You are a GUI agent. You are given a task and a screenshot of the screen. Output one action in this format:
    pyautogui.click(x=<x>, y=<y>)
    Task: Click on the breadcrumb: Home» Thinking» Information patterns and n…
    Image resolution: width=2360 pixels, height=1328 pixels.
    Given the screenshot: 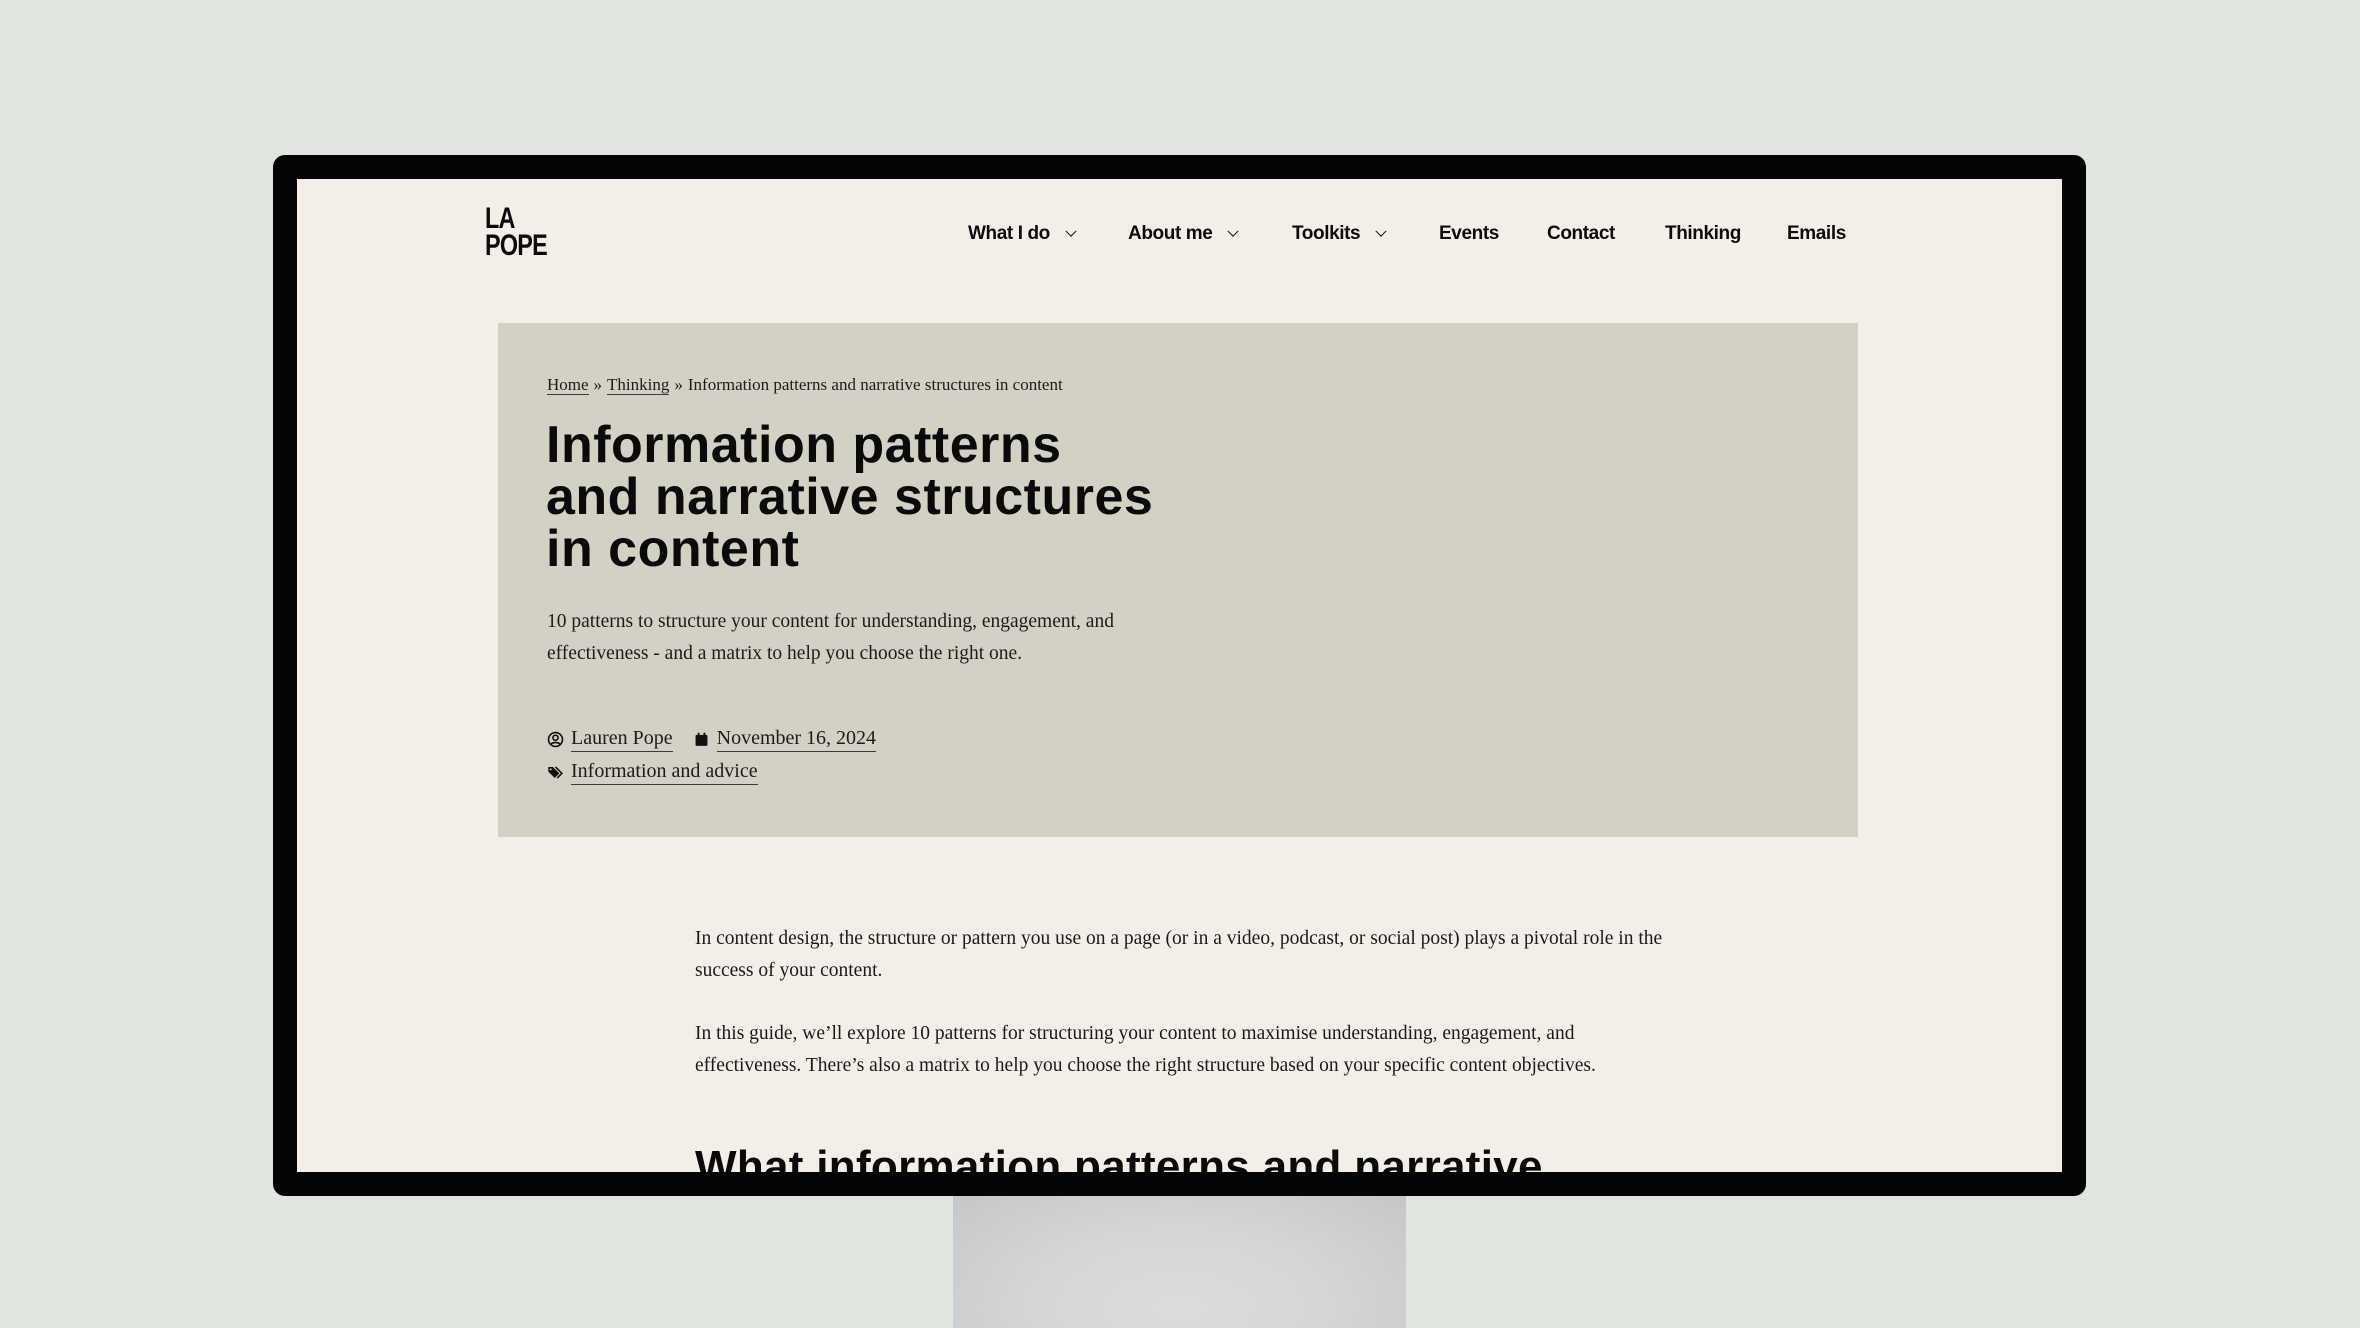 What is the action you would take?
    pyautogui.click(x=805, y=385)
    